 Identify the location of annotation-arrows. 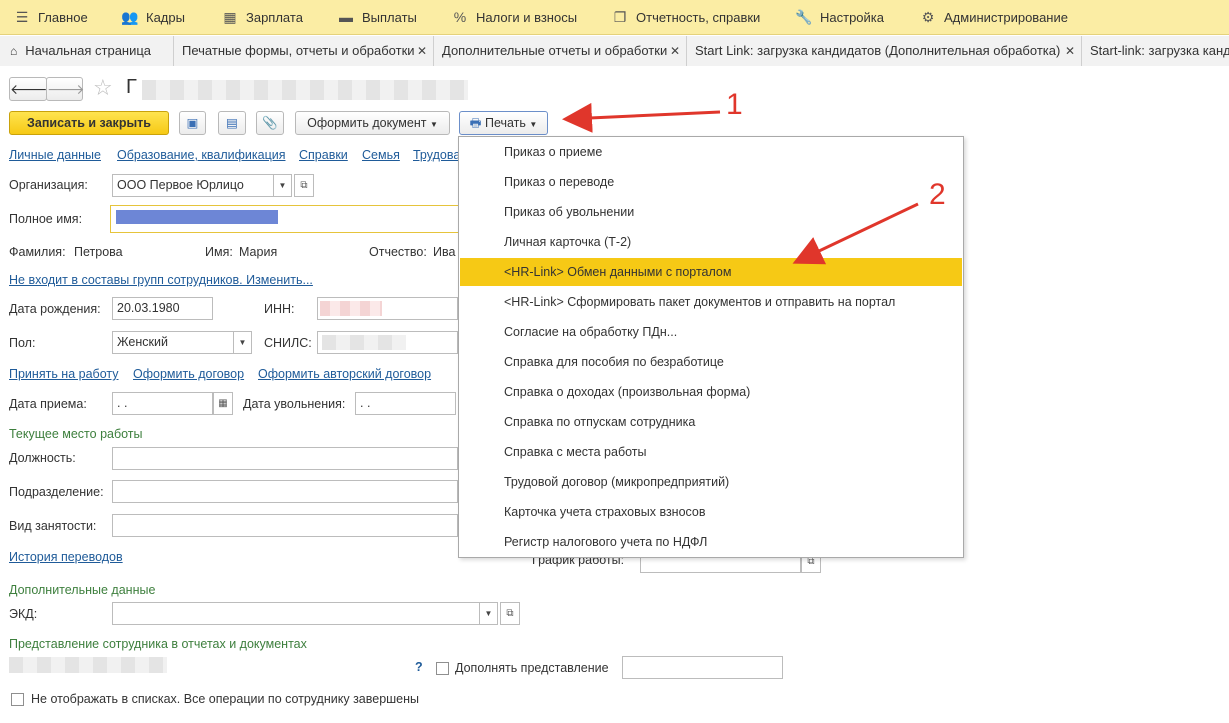
(740, 183).